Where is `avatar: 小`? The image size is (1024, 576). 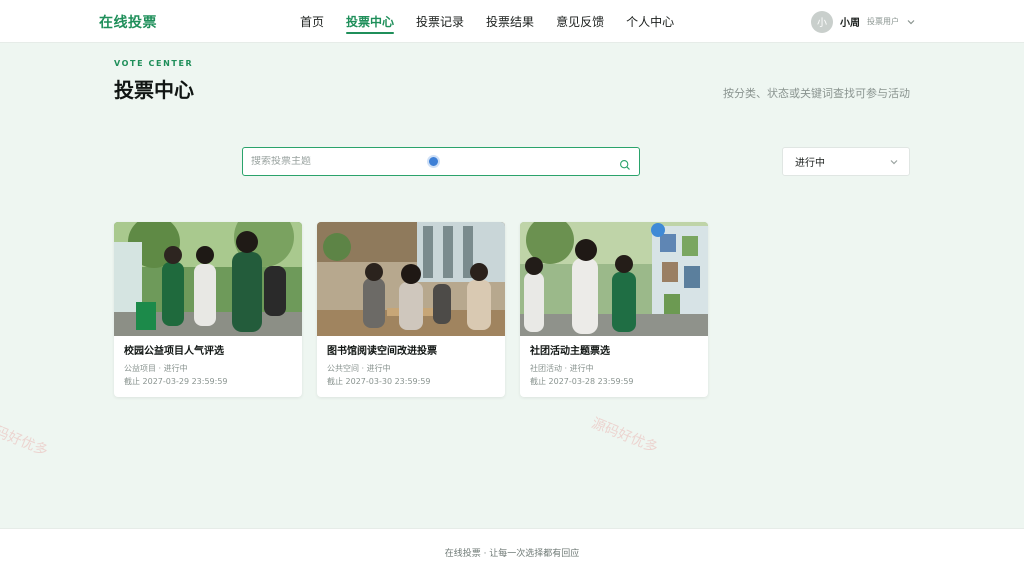 avatar: 小 is located at coordinates (822, 21).